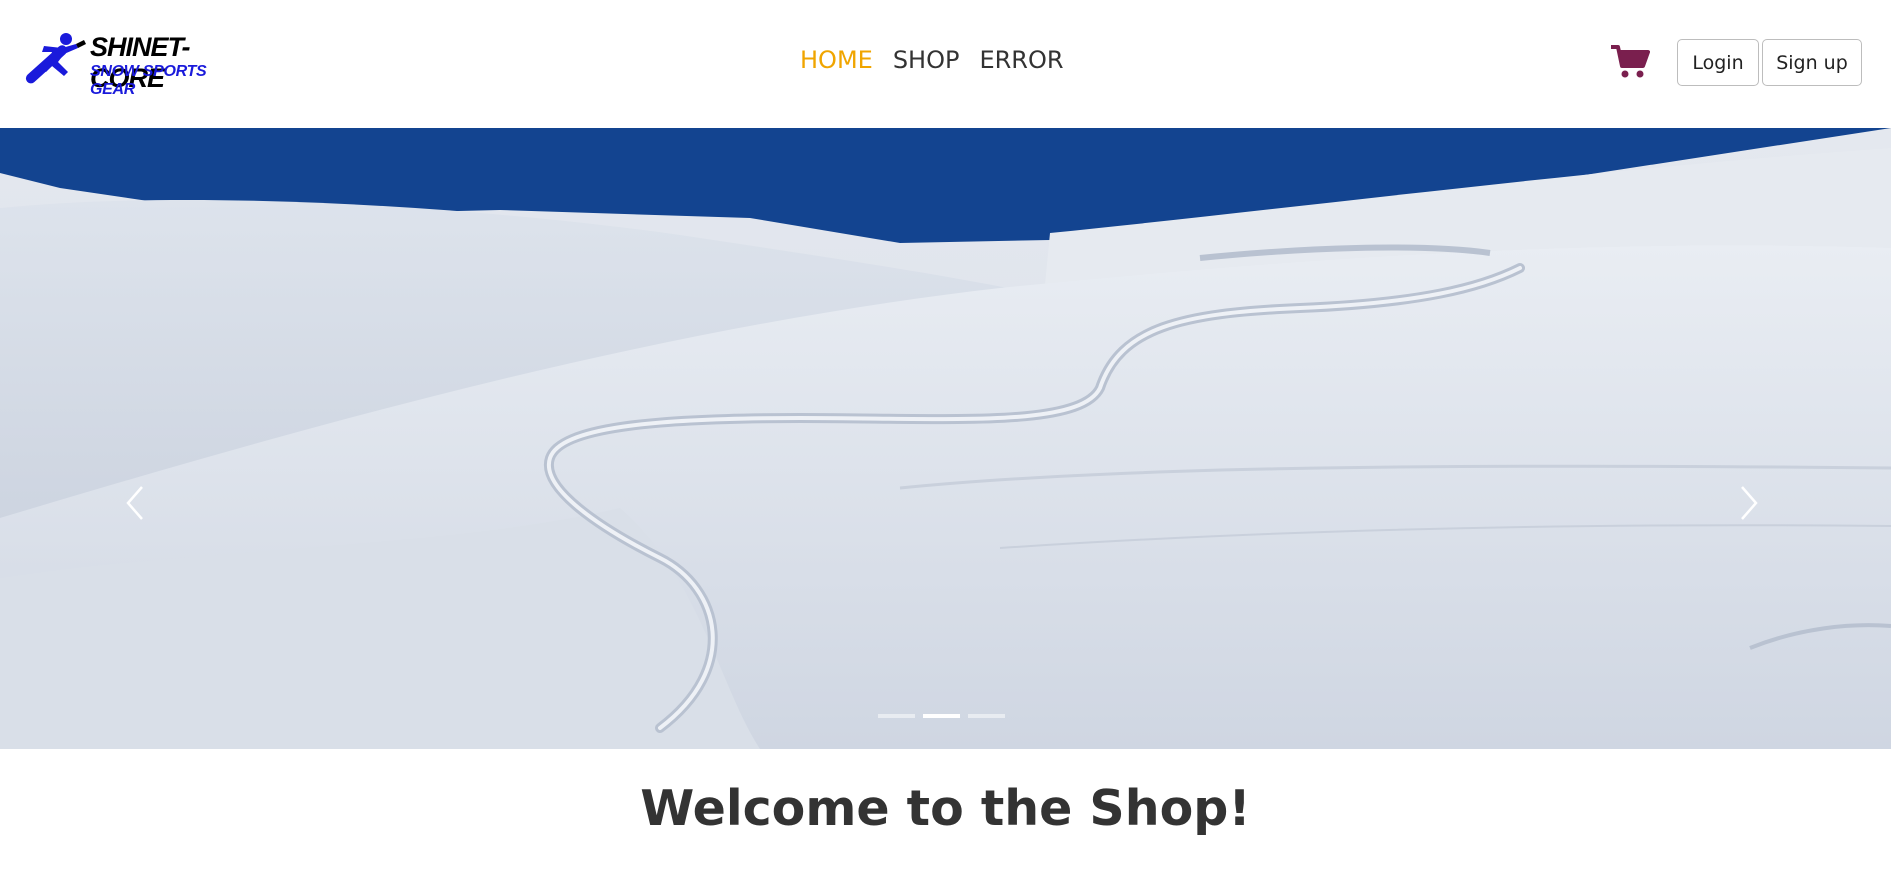  Describe the element at coordinates (1812, 62) in the screenshot. I see `signup-button: Sign up` at that location.